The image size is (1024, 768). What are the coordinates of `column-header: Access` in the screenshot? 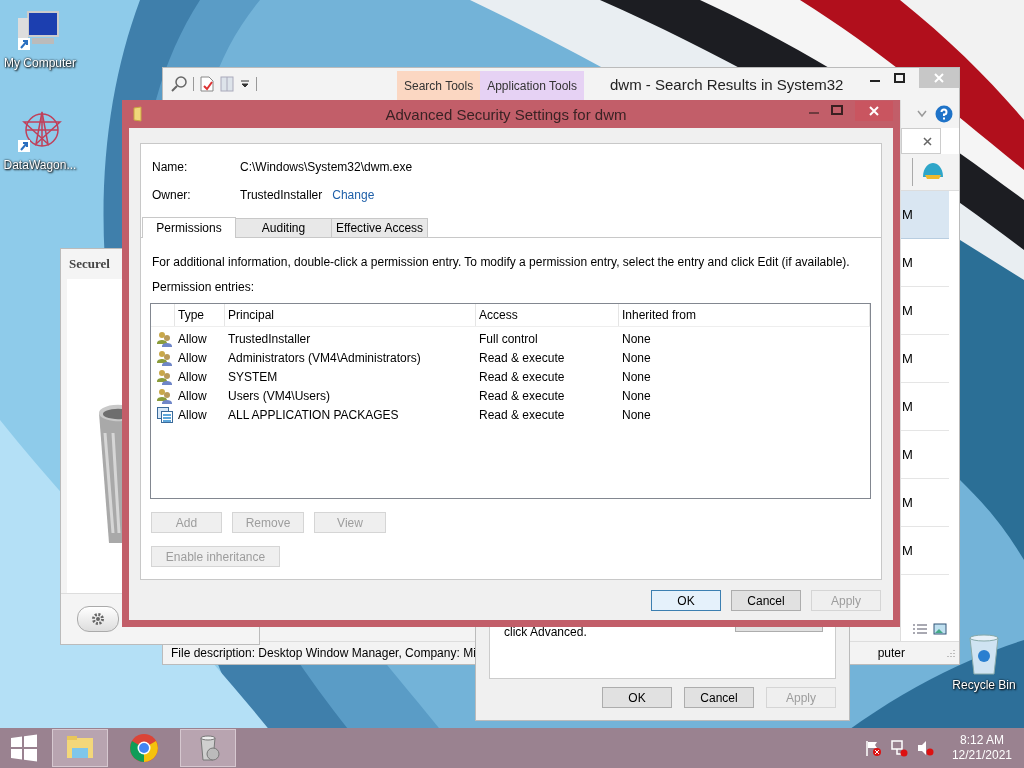 It's located at (547, 315).